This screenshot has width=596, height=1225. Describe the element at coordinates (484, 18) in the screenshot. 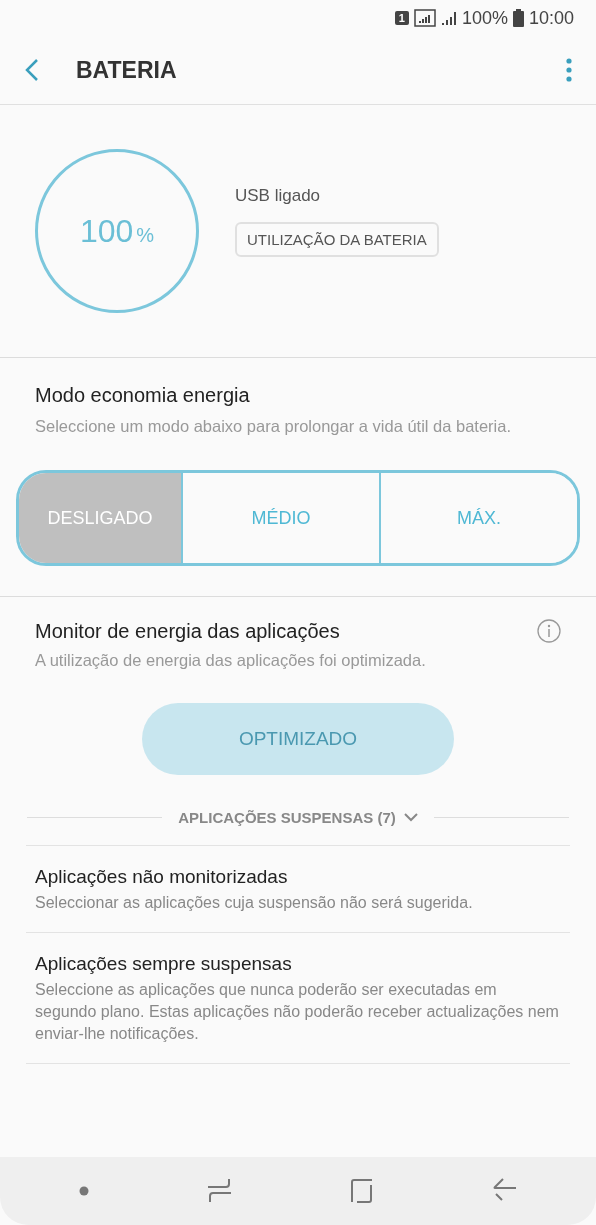

I see `battery-percent: 100%` at that location.